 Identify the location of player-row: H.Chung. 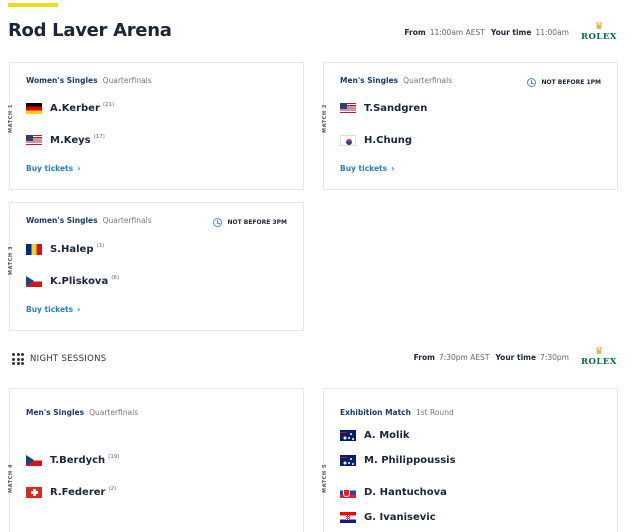
(376, 140).